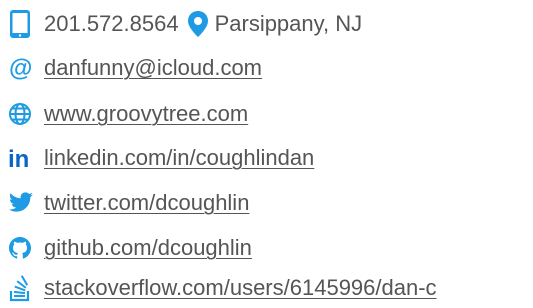 The width and height of the screenshot is (533, 308). I want to click on stackoverflow-row: stackoverflow.com/users/6145996/dan-c, so click(222, 288).